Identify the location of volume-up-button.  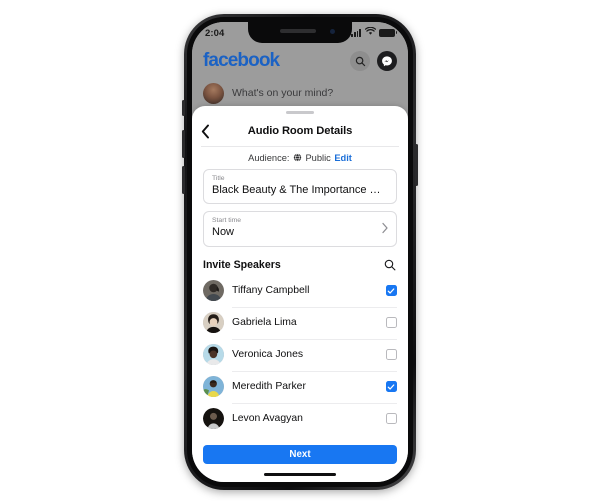
(183, 144).